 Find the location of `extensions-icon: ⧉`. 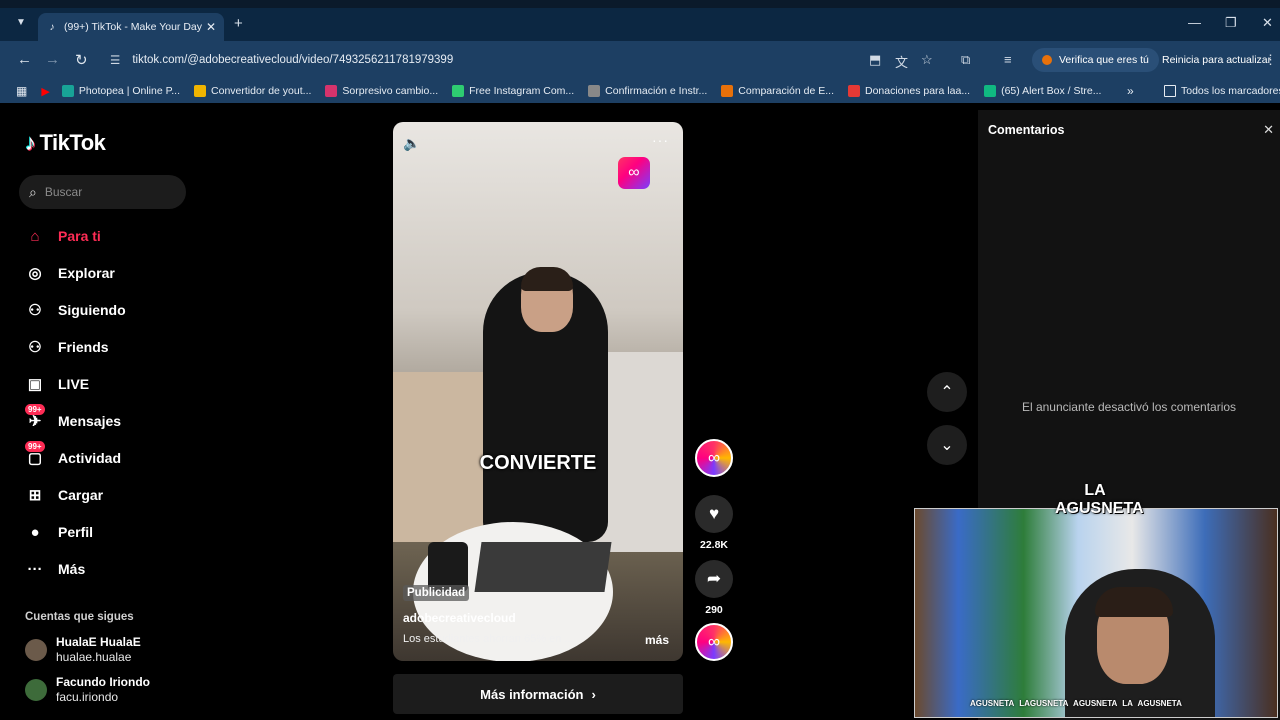

extensions-icon: ⧉ is located at coordinates (965, 60).